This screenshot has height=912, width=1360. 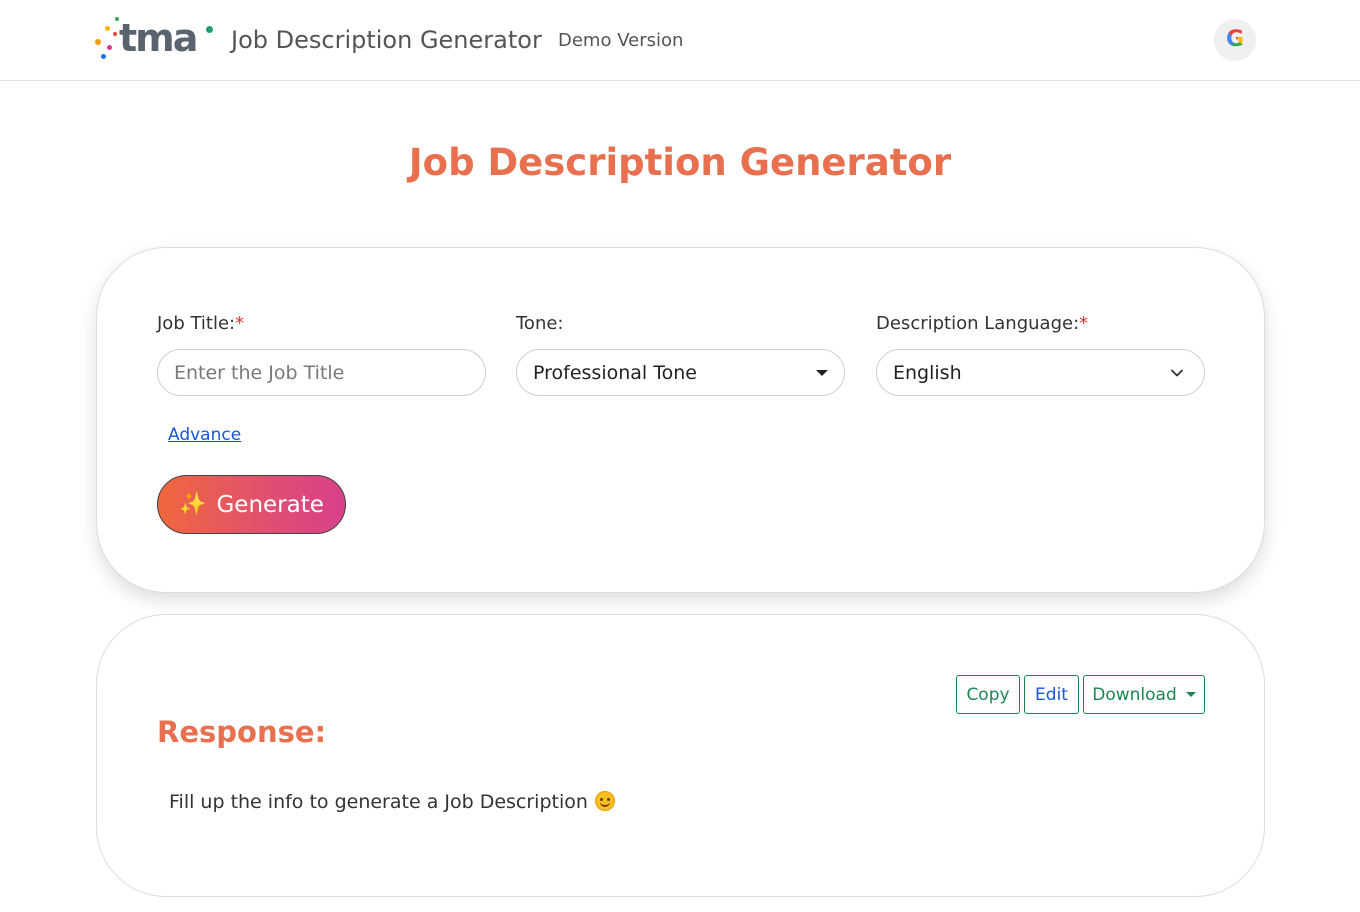 I want to click on description-language-select: English, so click(x=1040, y=372).